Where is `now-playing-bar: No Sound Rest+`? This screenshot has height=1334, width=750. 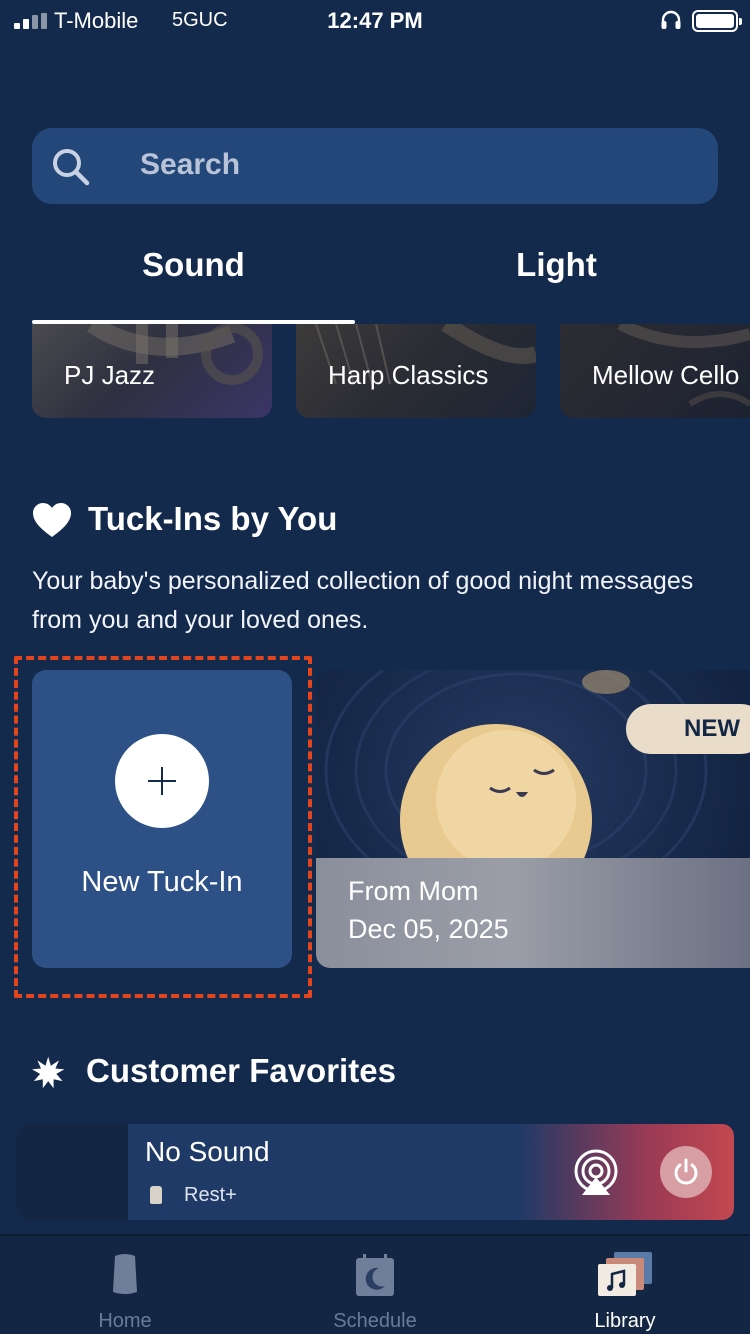
now-playing-bar: No Sound Rest+ is located at coordinates (375, 1172).